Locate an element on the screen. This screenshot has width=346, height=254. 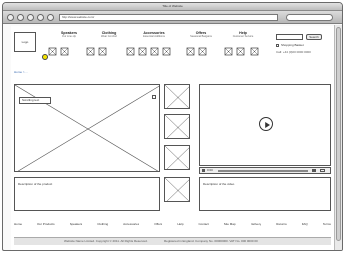
logo-text: Logo is located at coordinates (25, 42).